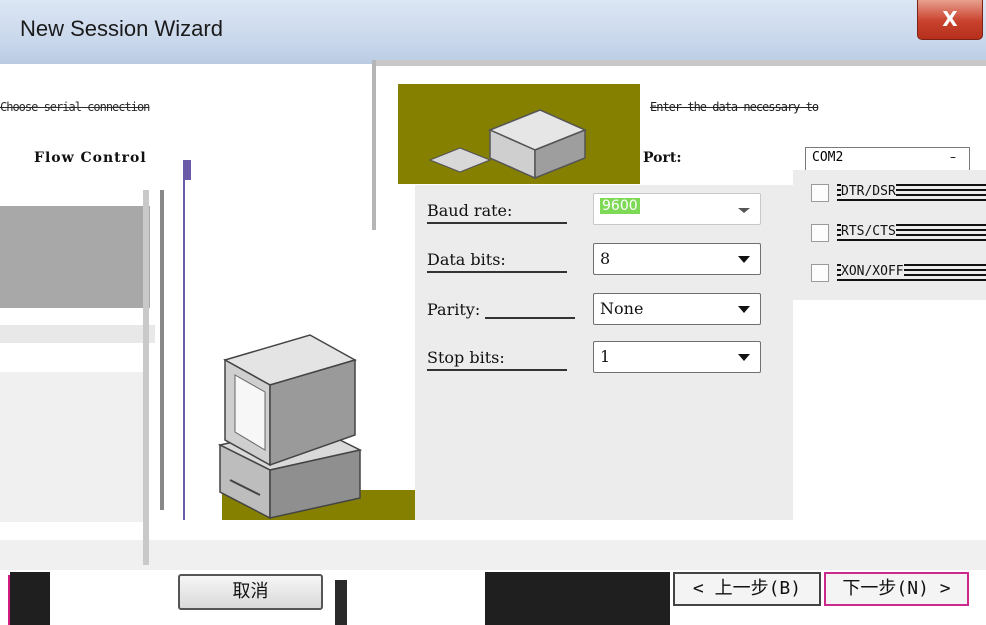  I want to click on parity-label: Parity:, so click(454, 309).